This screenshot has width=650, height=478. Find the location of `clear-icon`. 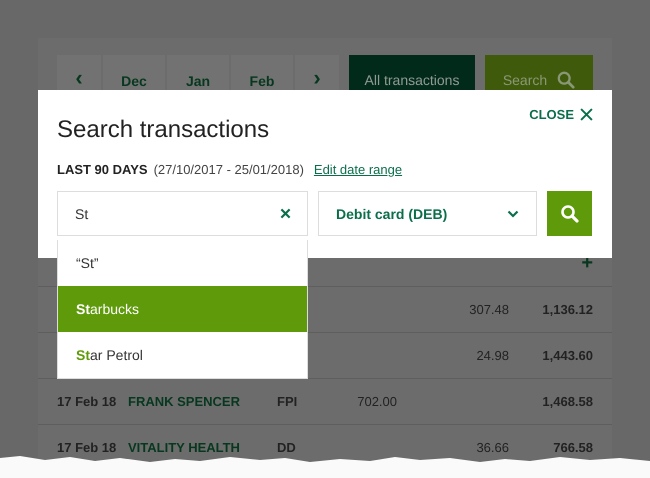

clear-icon is located at coordinates (285, 213).